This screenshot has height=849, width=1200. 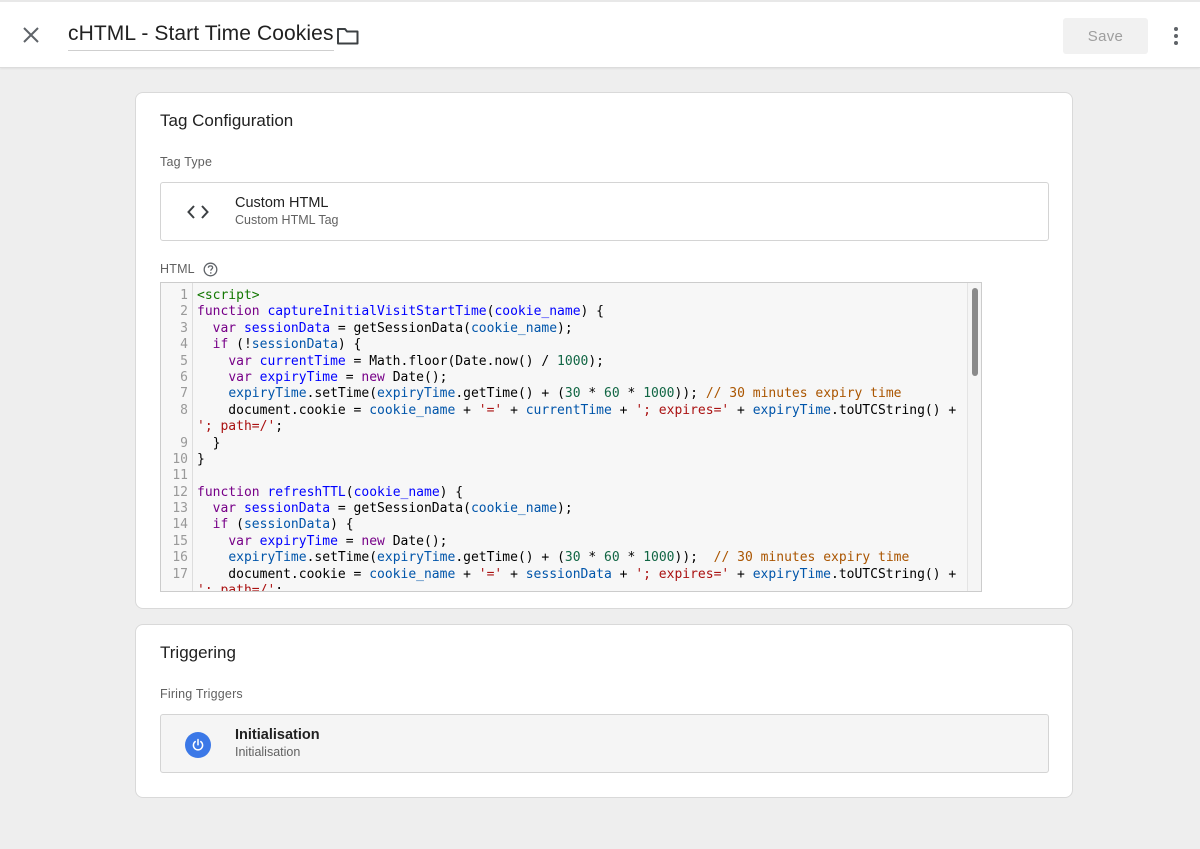 What do you see at coordinates (377, 312) in the screenshot?
I see `code-token: captureInitialVisitStartTime` at bounding box center [377, 312].